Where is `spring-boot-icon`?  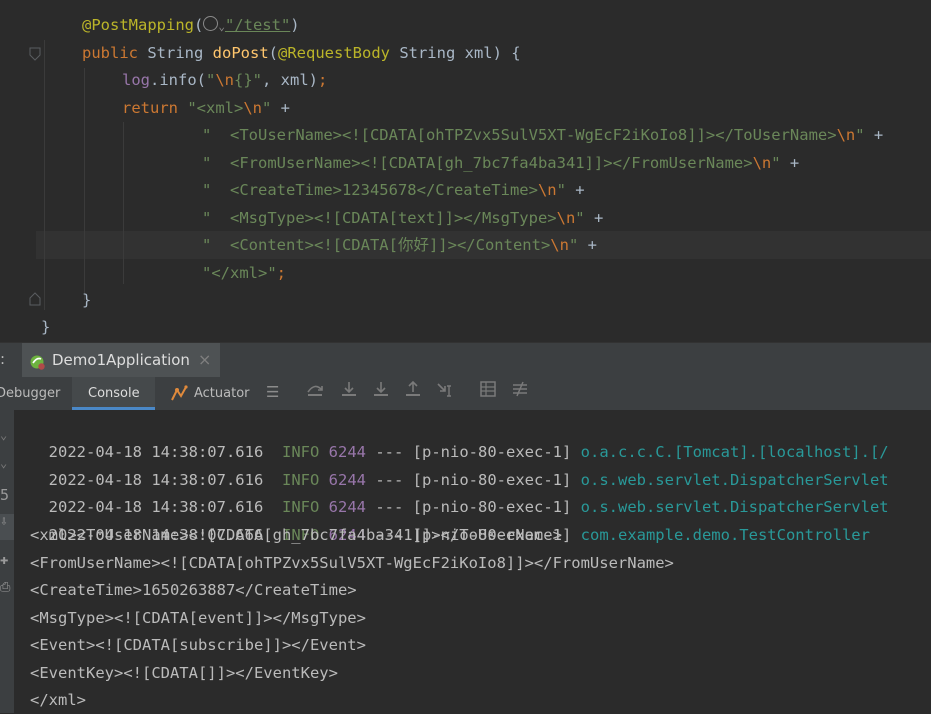 spring-boot-icon is located at coordinates (36, 361).